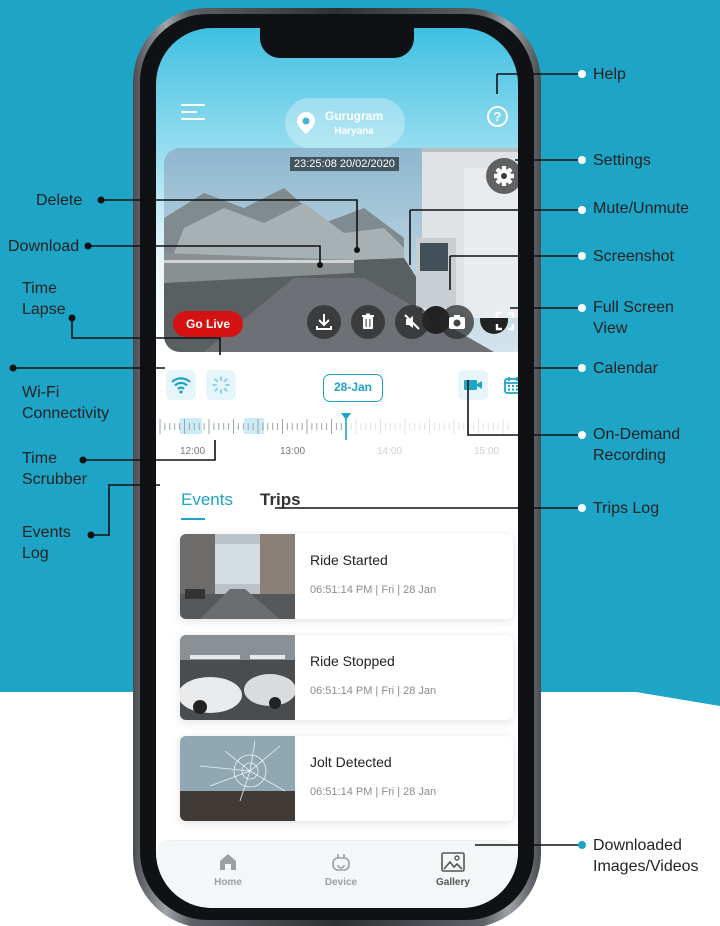 The image size is (720, 926). I want to click on gallery-icon, so click(453, 862).